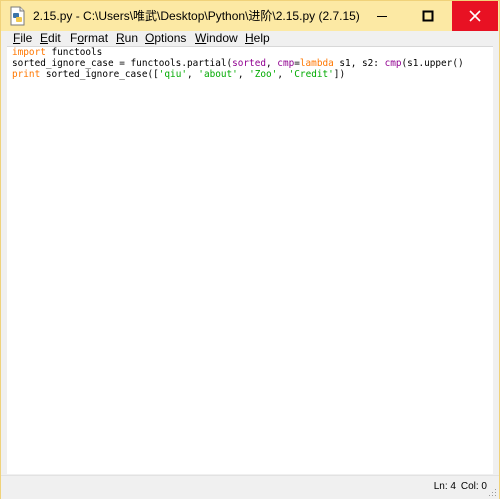 This screenshot has height=499, width=500. I want to click on menu-run: Run, so click(127, 38).